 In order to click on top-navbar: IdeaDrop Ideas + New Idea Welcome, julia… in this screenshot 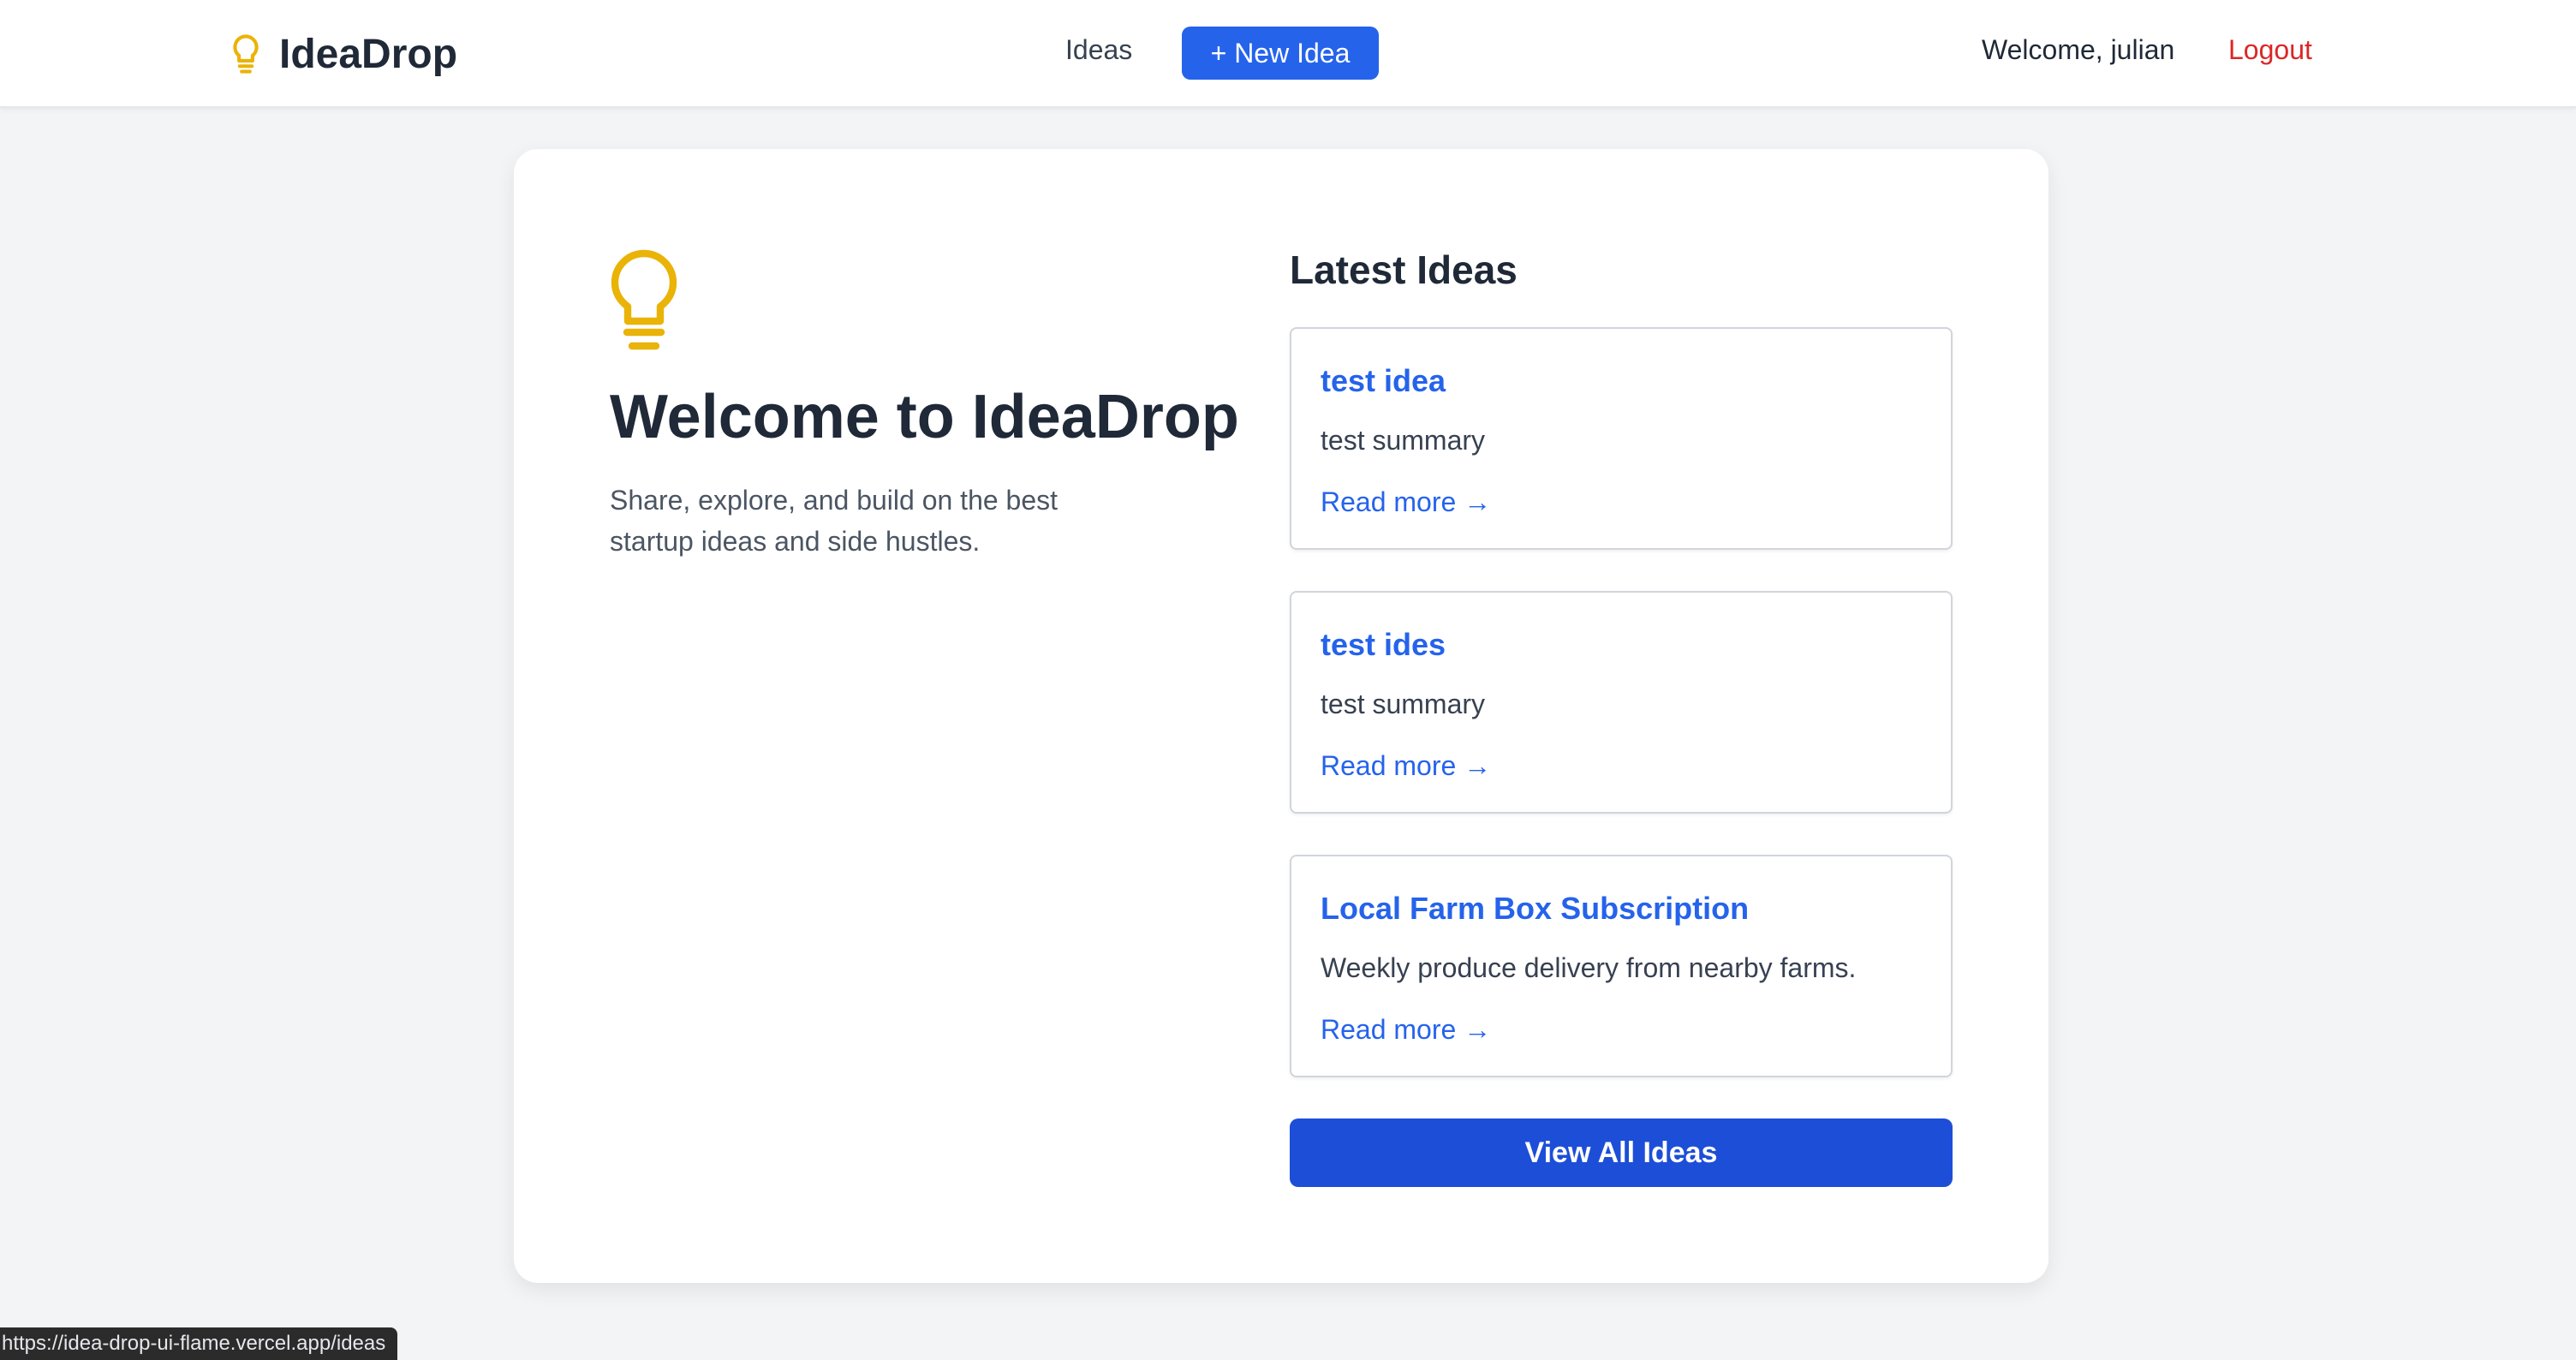, I will do `click(1288, 54)`.